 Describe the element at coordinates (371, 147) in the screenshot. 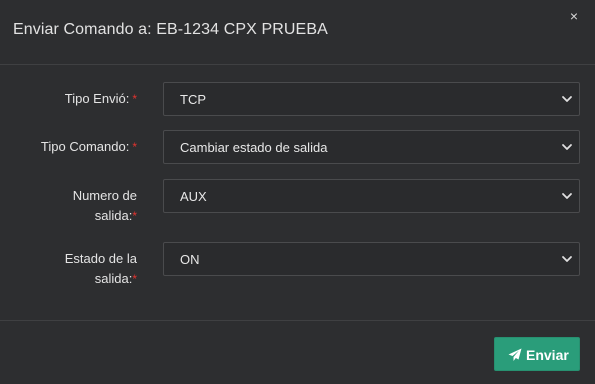

I see `tipo-comando-select: Cambiar estado de salida` at that location.